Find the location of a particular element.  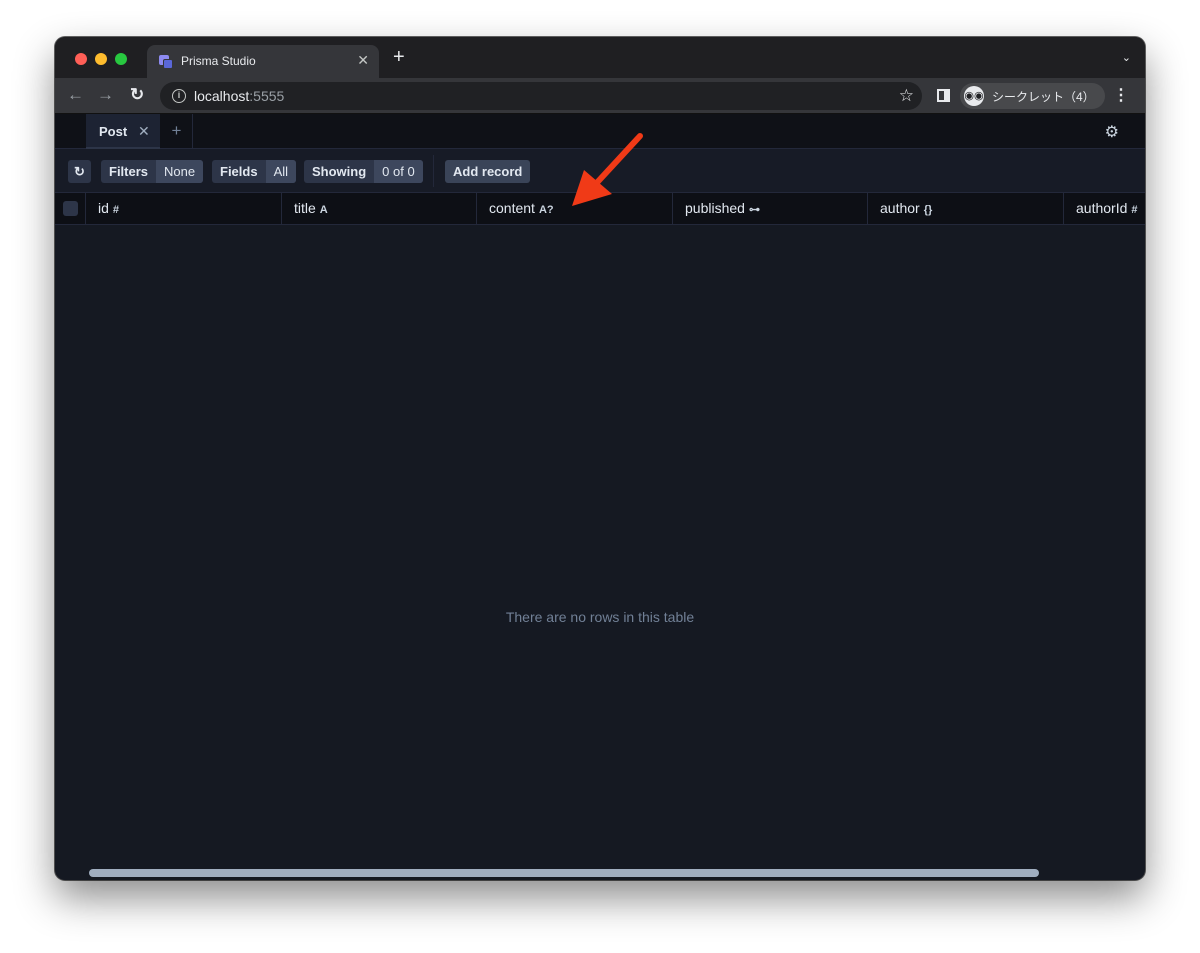

side-panel-icon is located at coordinates (943, 95).